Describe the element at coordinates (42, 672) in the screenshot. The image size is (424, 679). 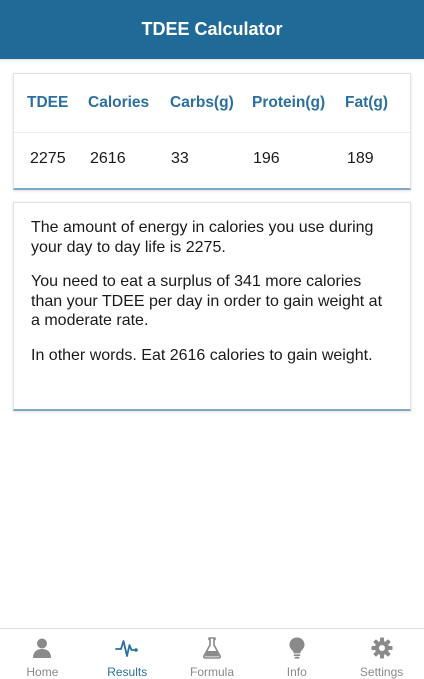
I see `nav-label-home: Home` at that location.